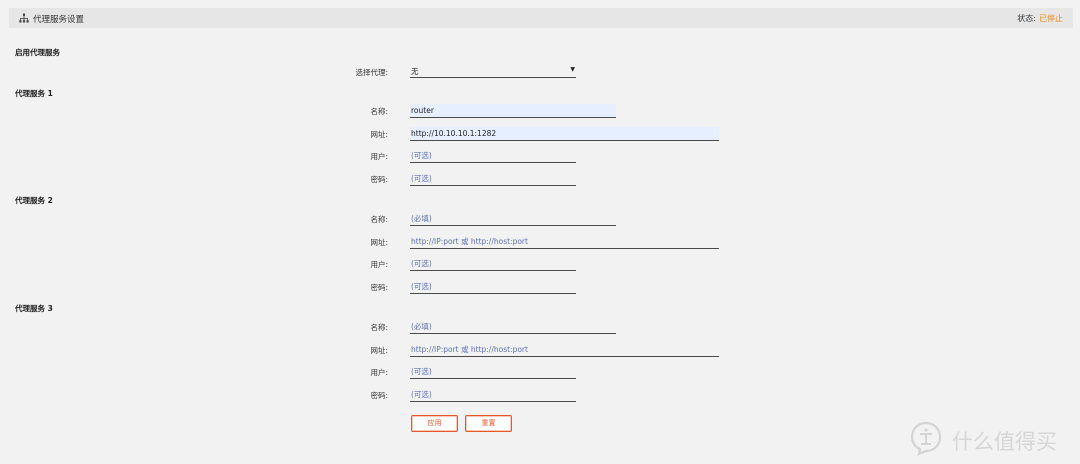  Describe the element at coordinates (34, 93) in the screenshot. I see `section-title-proxy-1: 代理服务 1` at that location.